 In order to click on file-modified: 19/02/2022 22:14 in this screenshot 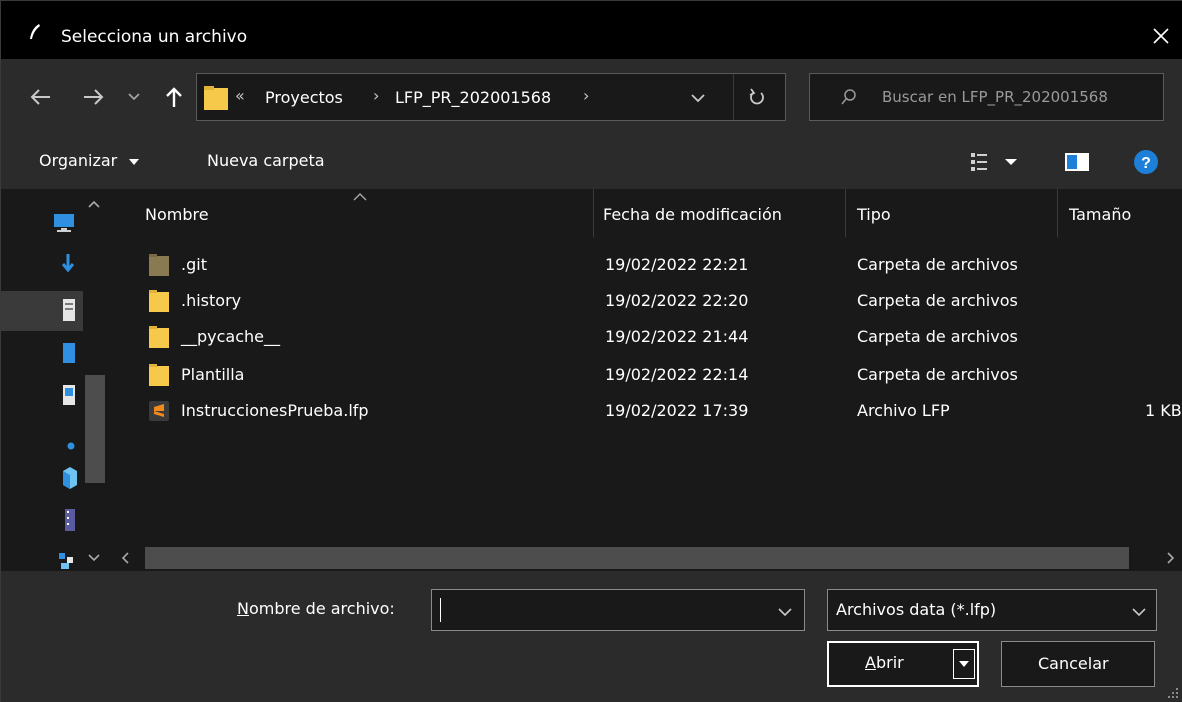, I will do `click(677, 374)`.